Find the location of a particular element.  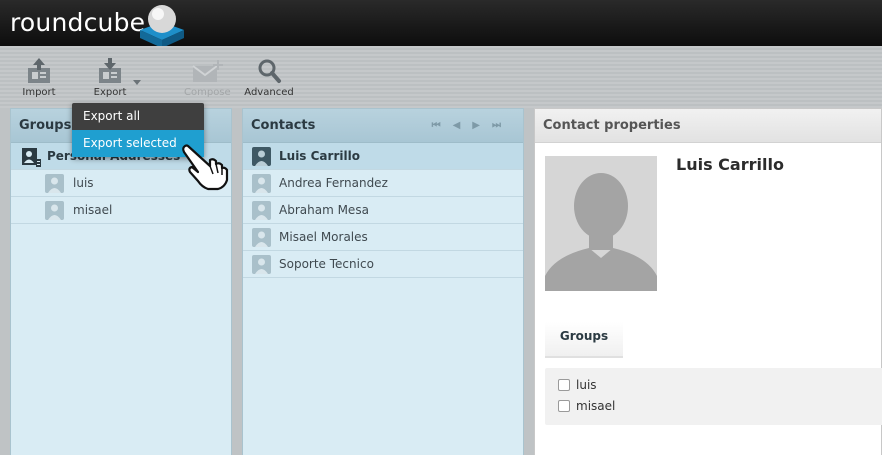

contact-row: Soporte Tecnico is located at coordinates (383, 264).